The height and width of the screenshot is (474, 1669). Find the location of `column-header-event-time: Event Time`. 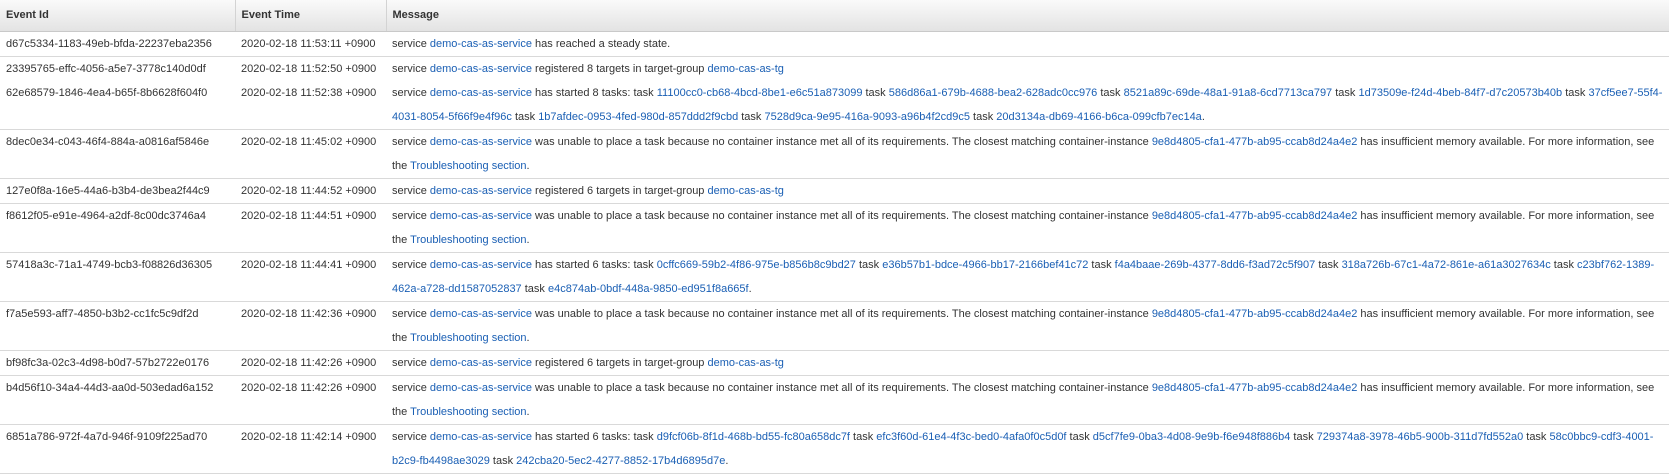

column-header-event-time: Event Time is located at coordinates (311, 16).